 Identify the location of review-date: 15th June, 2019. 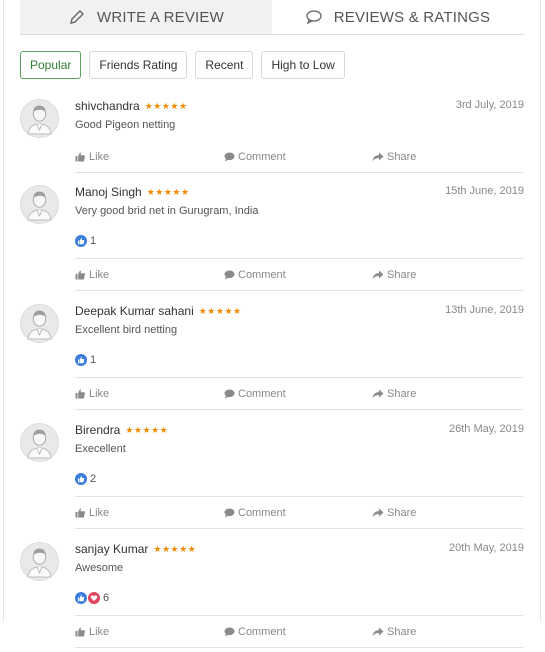
(484, 191).